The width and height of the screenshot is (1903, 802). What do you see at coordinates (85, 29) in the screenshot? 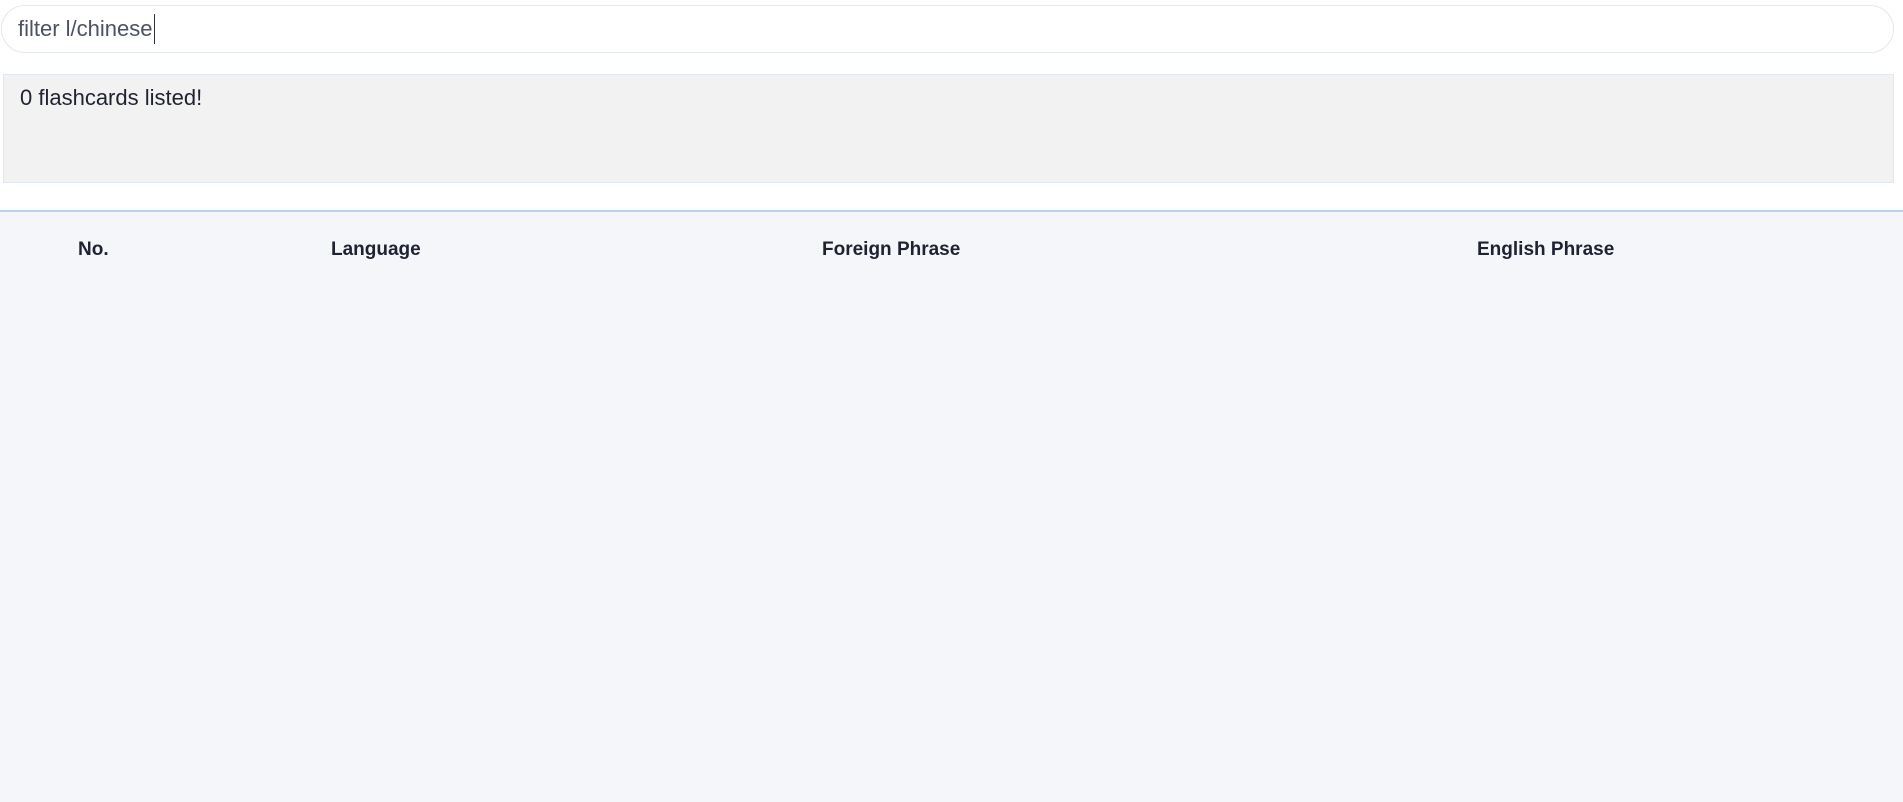
I see `command-input-text: filter l/chinese` at bounding box center [85, 29].